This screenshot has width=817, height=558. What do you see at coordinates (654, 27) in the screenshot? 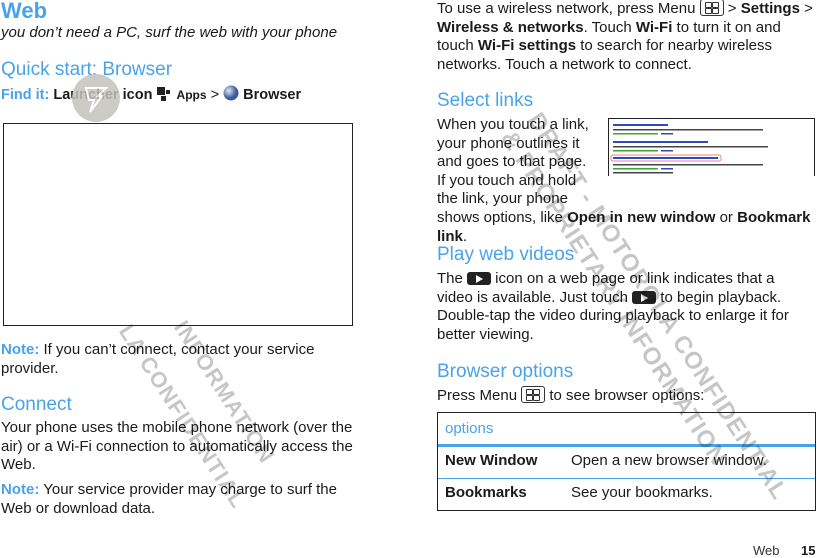
I see `wifi-label: Wi-Fi` at bounding box center [654, 27].